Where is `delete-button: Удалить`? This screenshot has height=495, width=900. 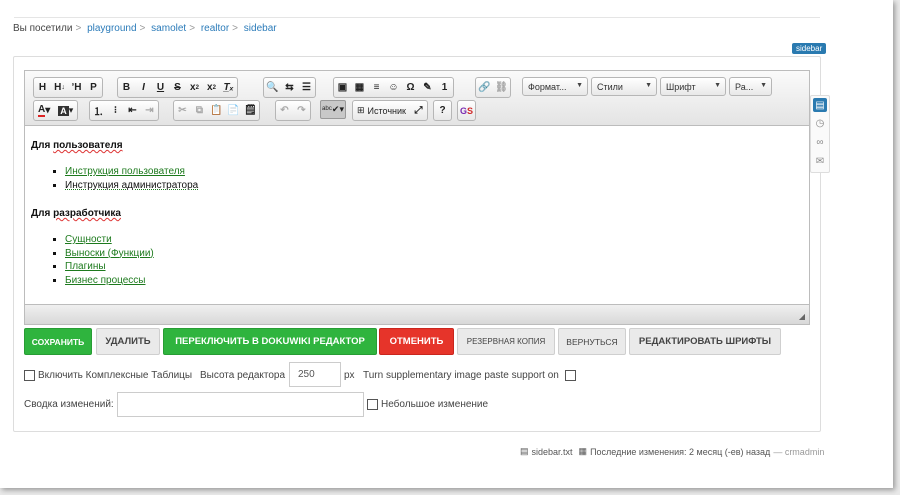 delete-button: Удалить is located at coordinates (128, 341).